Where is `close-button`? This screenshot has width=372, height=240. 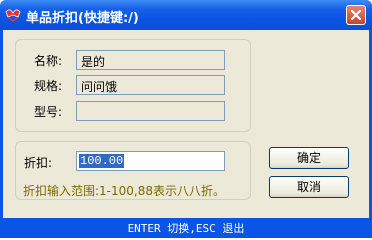 close-button is located at coordinates (356, 15).